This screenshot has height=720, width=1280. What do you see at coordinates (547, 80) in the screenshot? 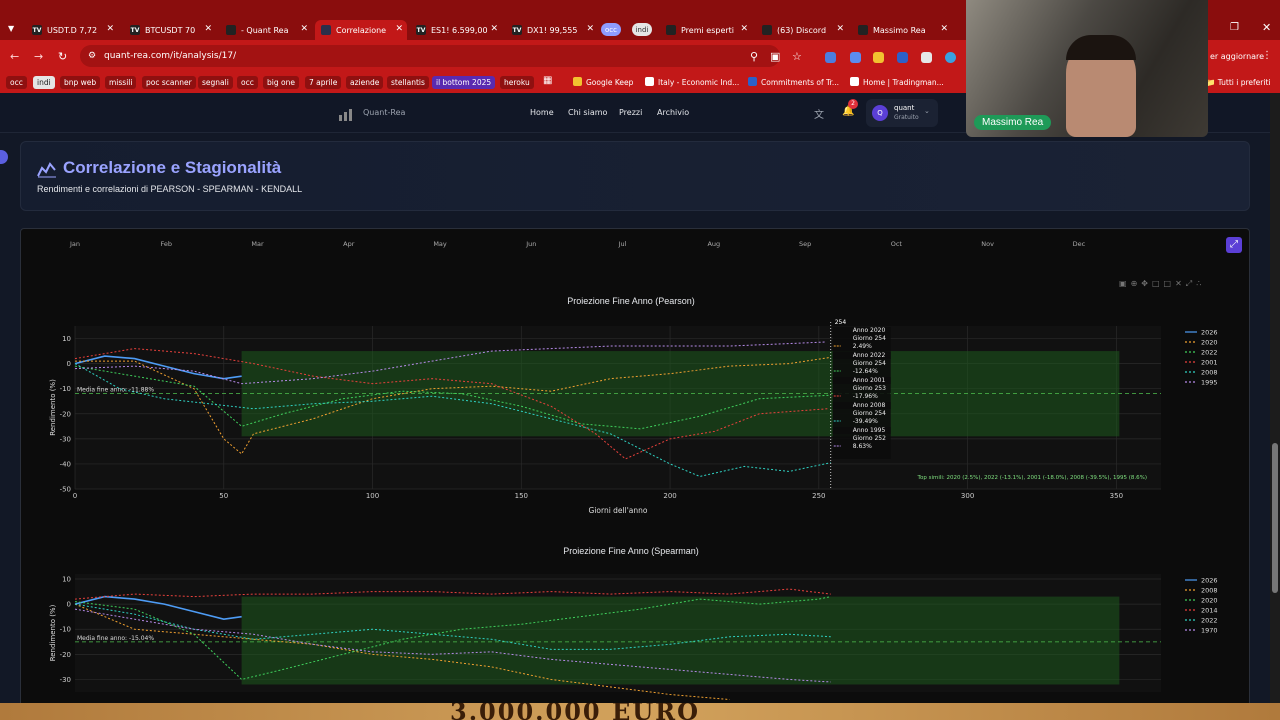
I see `apps-grid-icon: ▦` at bounding box center [547, 80].